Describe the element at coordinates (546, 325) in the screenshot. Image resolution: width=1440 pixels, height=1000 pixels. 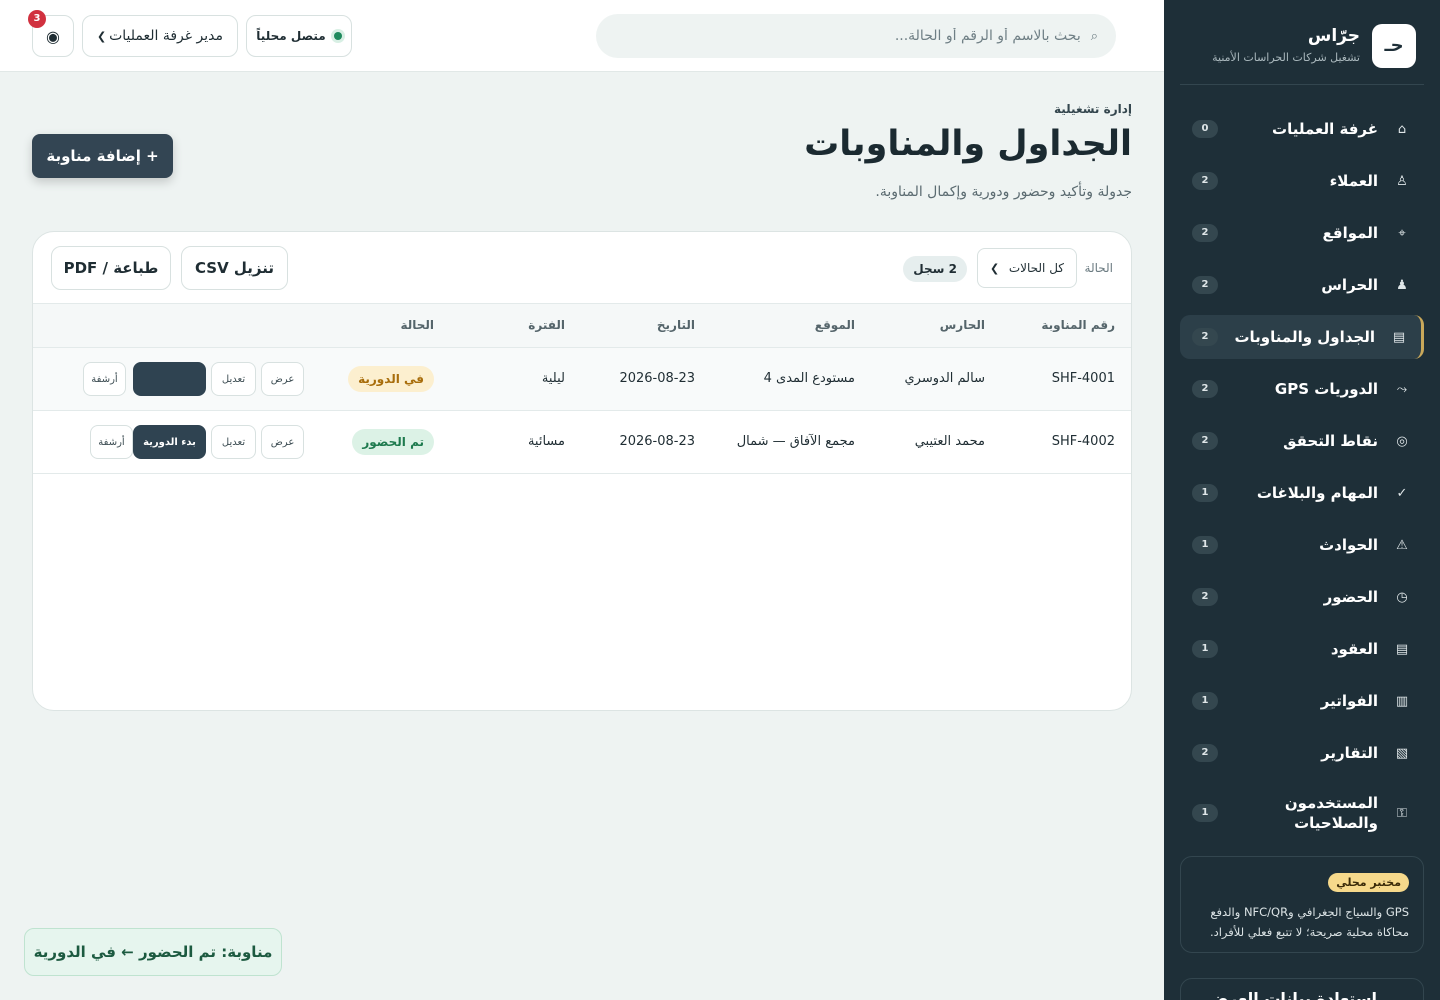
I see `column-header-shift: الفترة` at that location.